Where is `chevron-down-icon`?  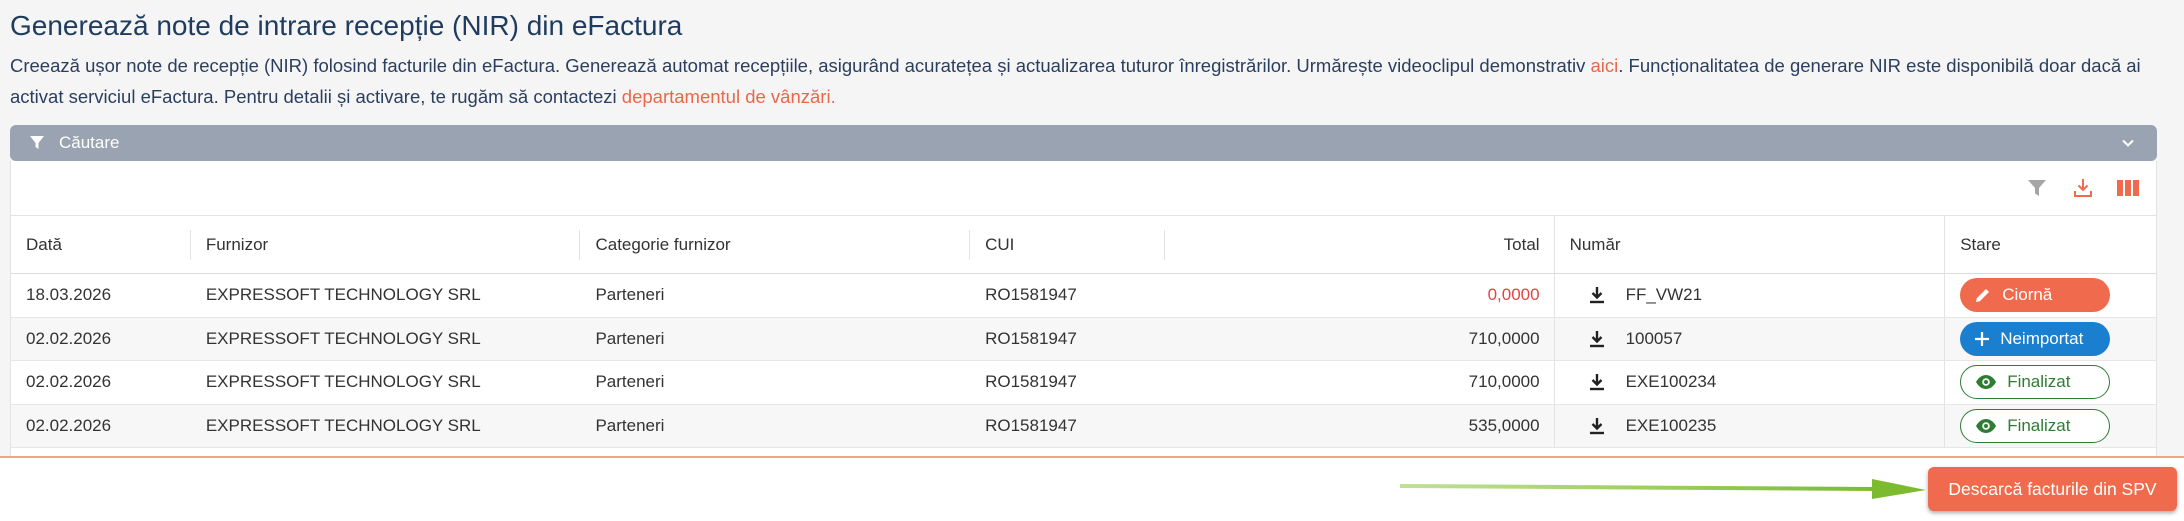 chevron-down-icon is located at coordinates (2128, 143).